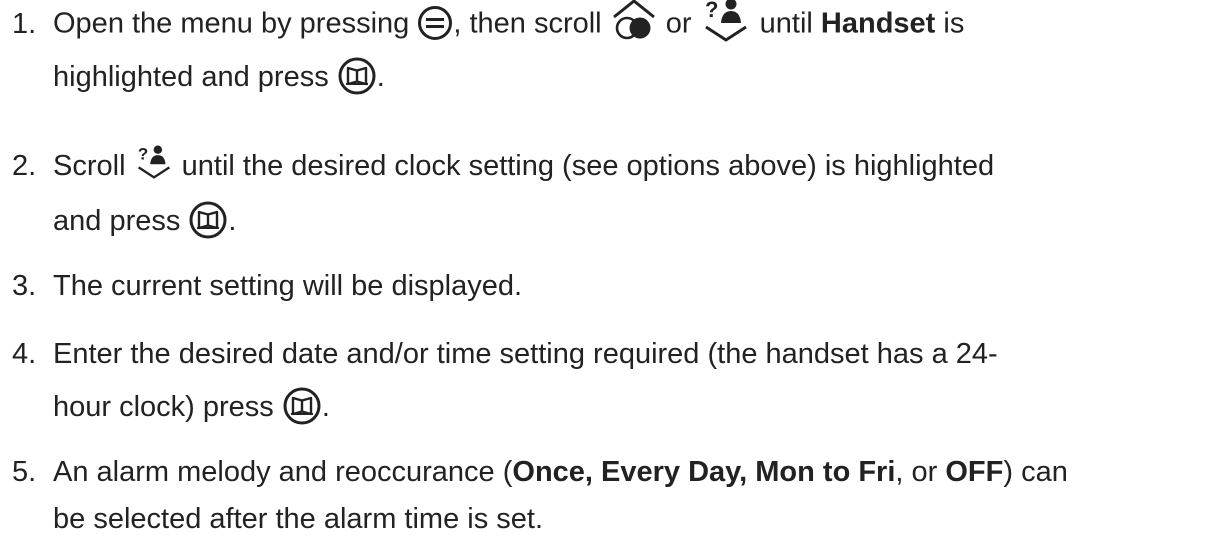 This screenshot has height=539, width=1211. I want to click on step-text: highlighted and press, so click(195, 77).